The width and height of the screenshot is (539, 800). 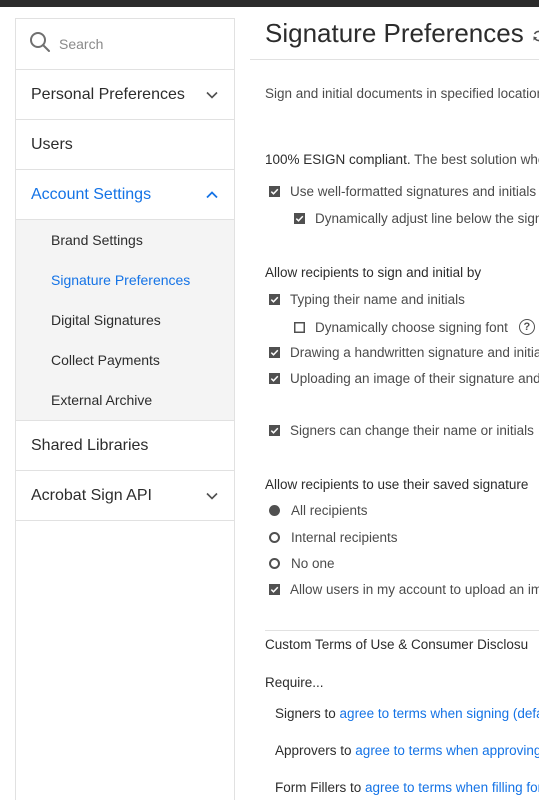 What do you see at coordinates (315, 750) in the screenshot?
I see `approvers-prefix: Approvers to` at bounding box center [315, 750].